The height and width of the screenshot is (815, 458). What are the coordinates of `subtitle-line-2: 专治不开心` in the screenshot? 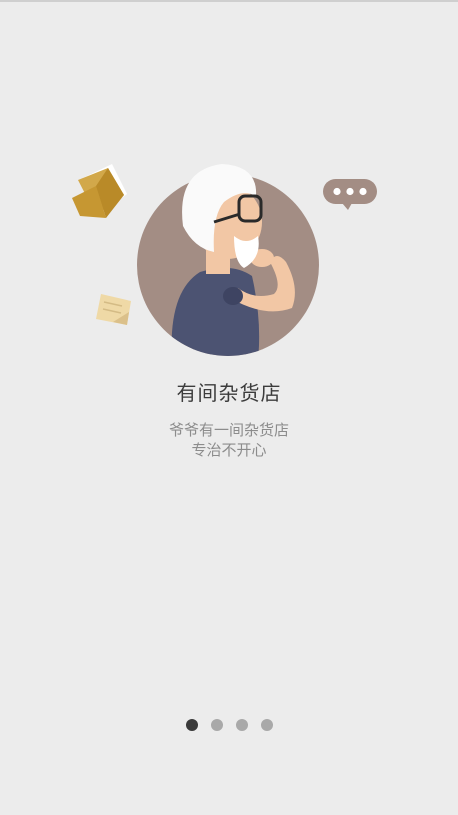 It's located at (229, 450).